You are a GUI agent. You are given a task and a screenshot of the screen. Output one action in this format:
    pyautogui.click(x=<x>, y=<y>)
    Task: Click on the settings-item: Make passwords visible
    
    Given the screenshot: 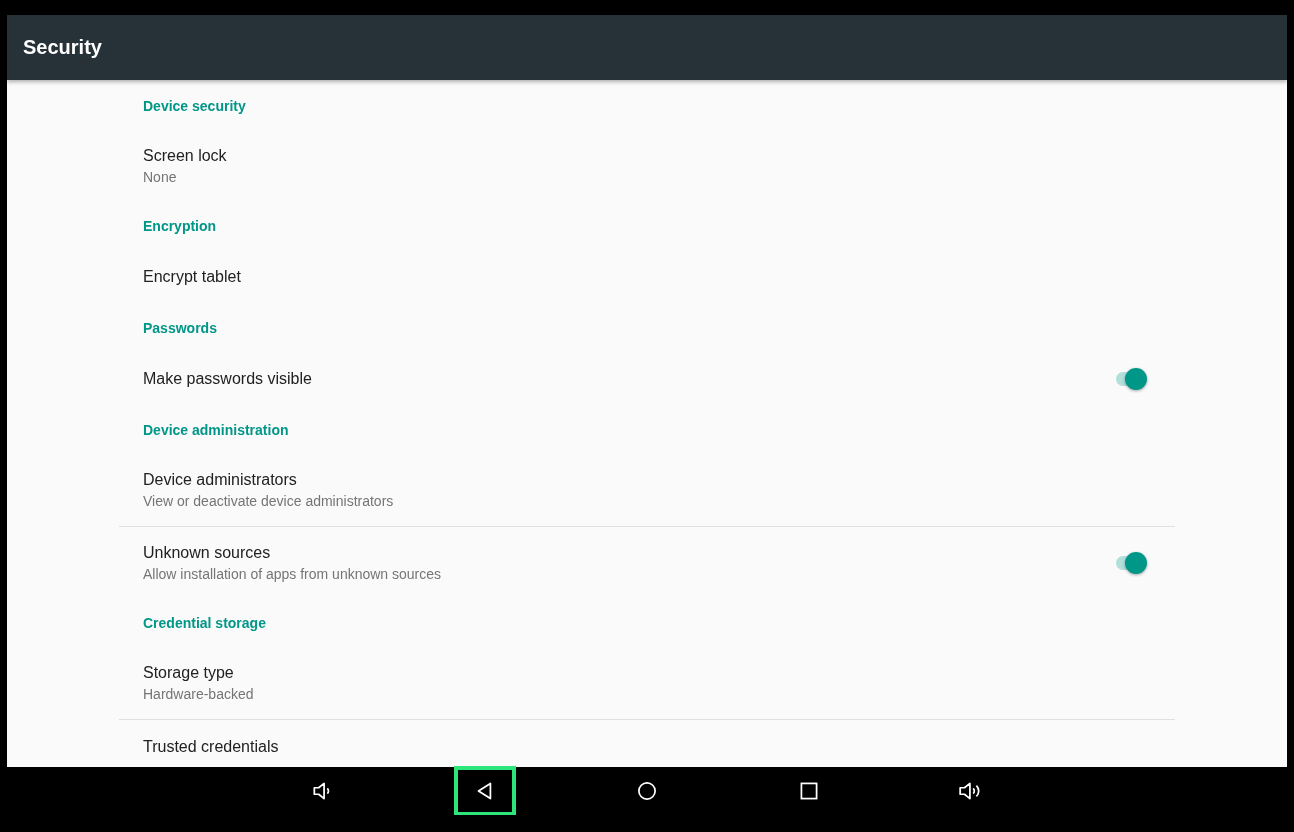 What is the action you would take?
    pyautogui.click(x=647, y=379)
    